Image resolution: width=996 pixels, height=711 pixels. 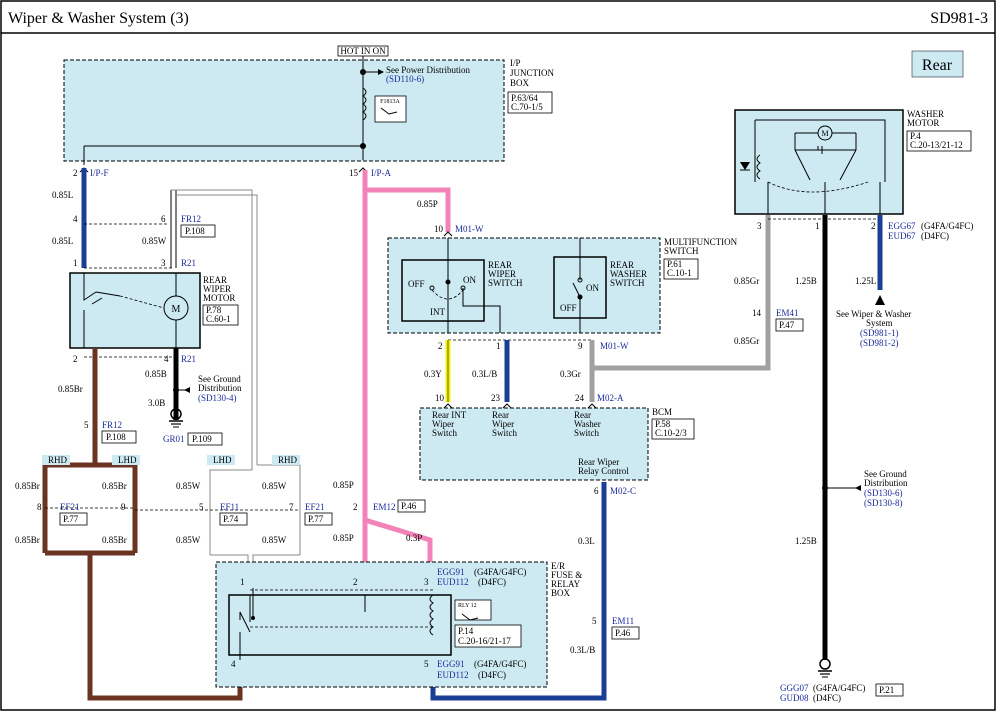 What do you see at coordinates (520, 83) in the screenshot?
I see `ip-box-name-3: BOX` at bounding box center [520, 83].